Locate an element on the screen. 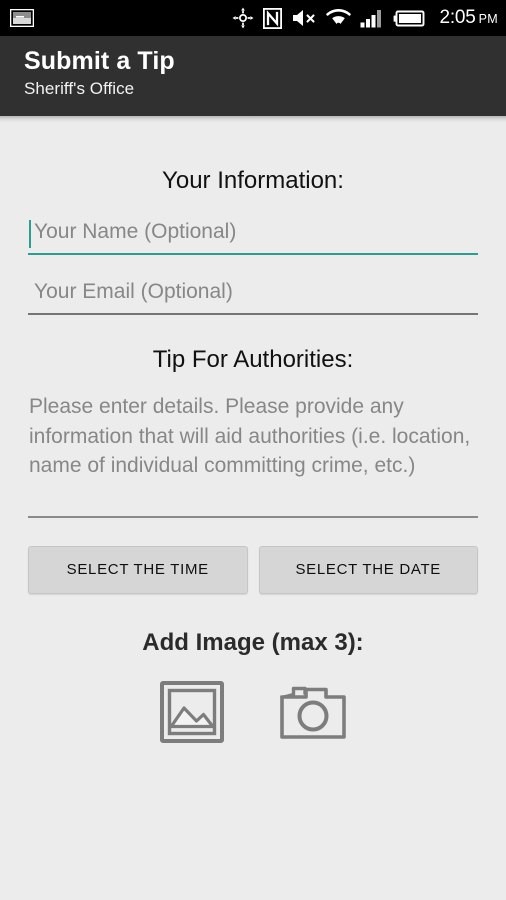 Image resolution: width=506 pixels, height=900 pixels. nfc-icon is located at coordinates (273, 18).